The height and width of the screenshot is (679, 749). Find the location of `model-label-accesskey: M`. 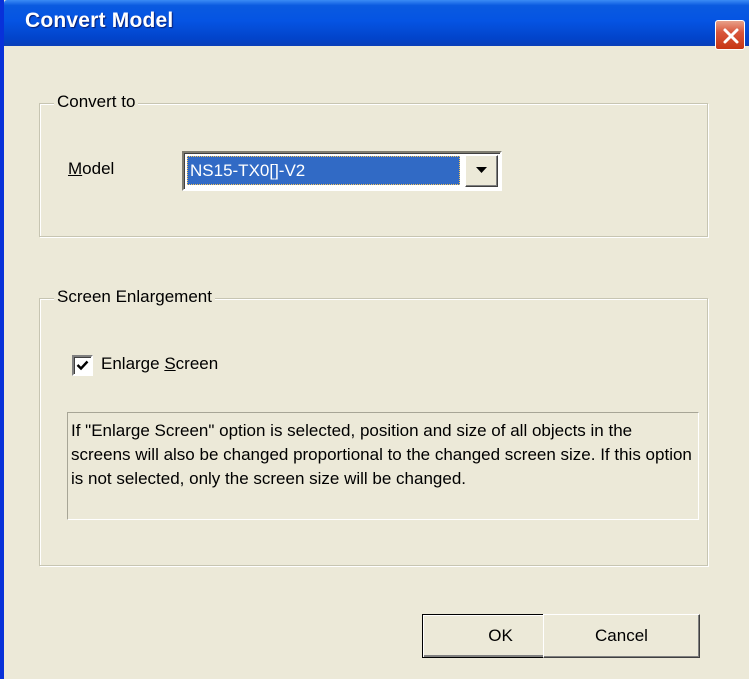

model-label-accesskey: M is located at coordinates (75, 168).